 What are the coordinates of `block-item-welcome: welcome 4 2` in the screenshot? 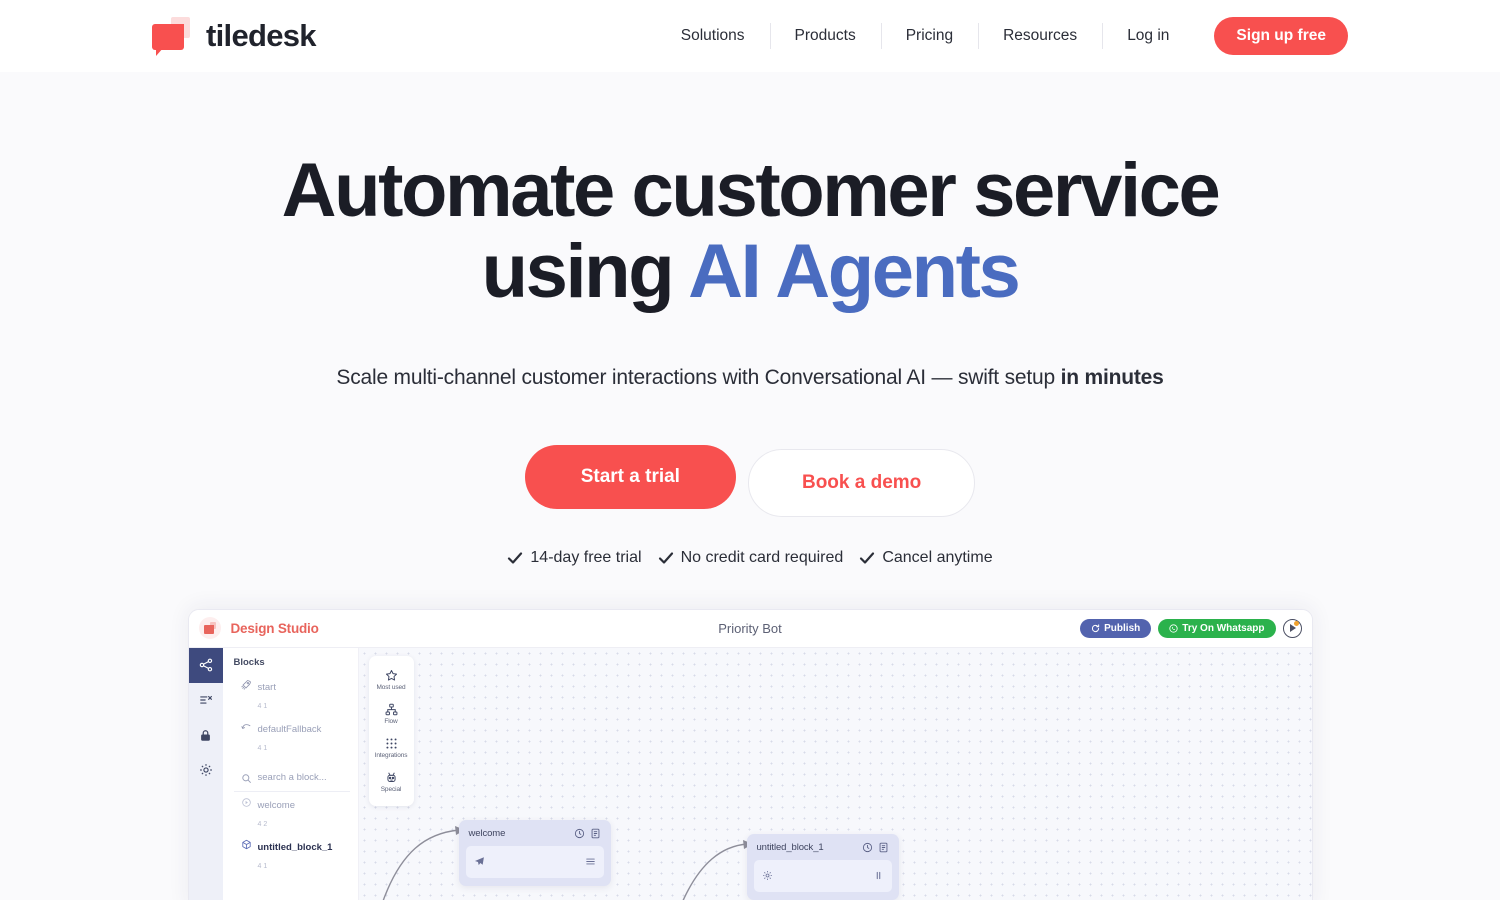 It's located at (296, 813).